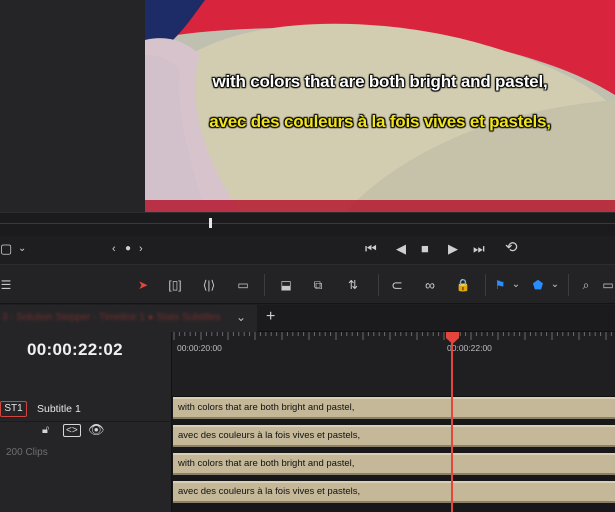 Image resolution: width=615 pixels, height=512 pixels. I want to click on playhead-line, so click(452, 426).